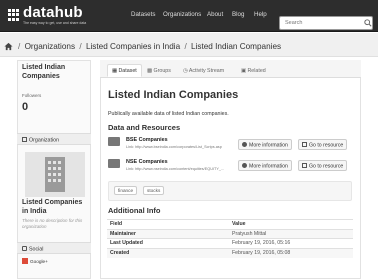  Describe the element at coordinates (14, 15) in the screenshot. I see `datahub-logo-icon` at that location.